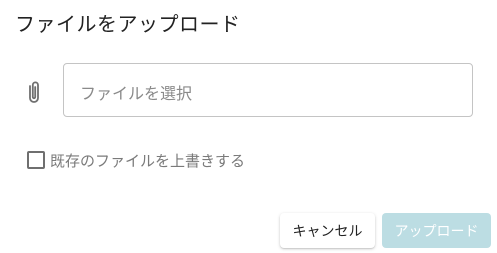  Describe the element at coordinates (148, 160) in the screenshot. I see `overwrite-label: 既存のファイルを上書きする` at that location.